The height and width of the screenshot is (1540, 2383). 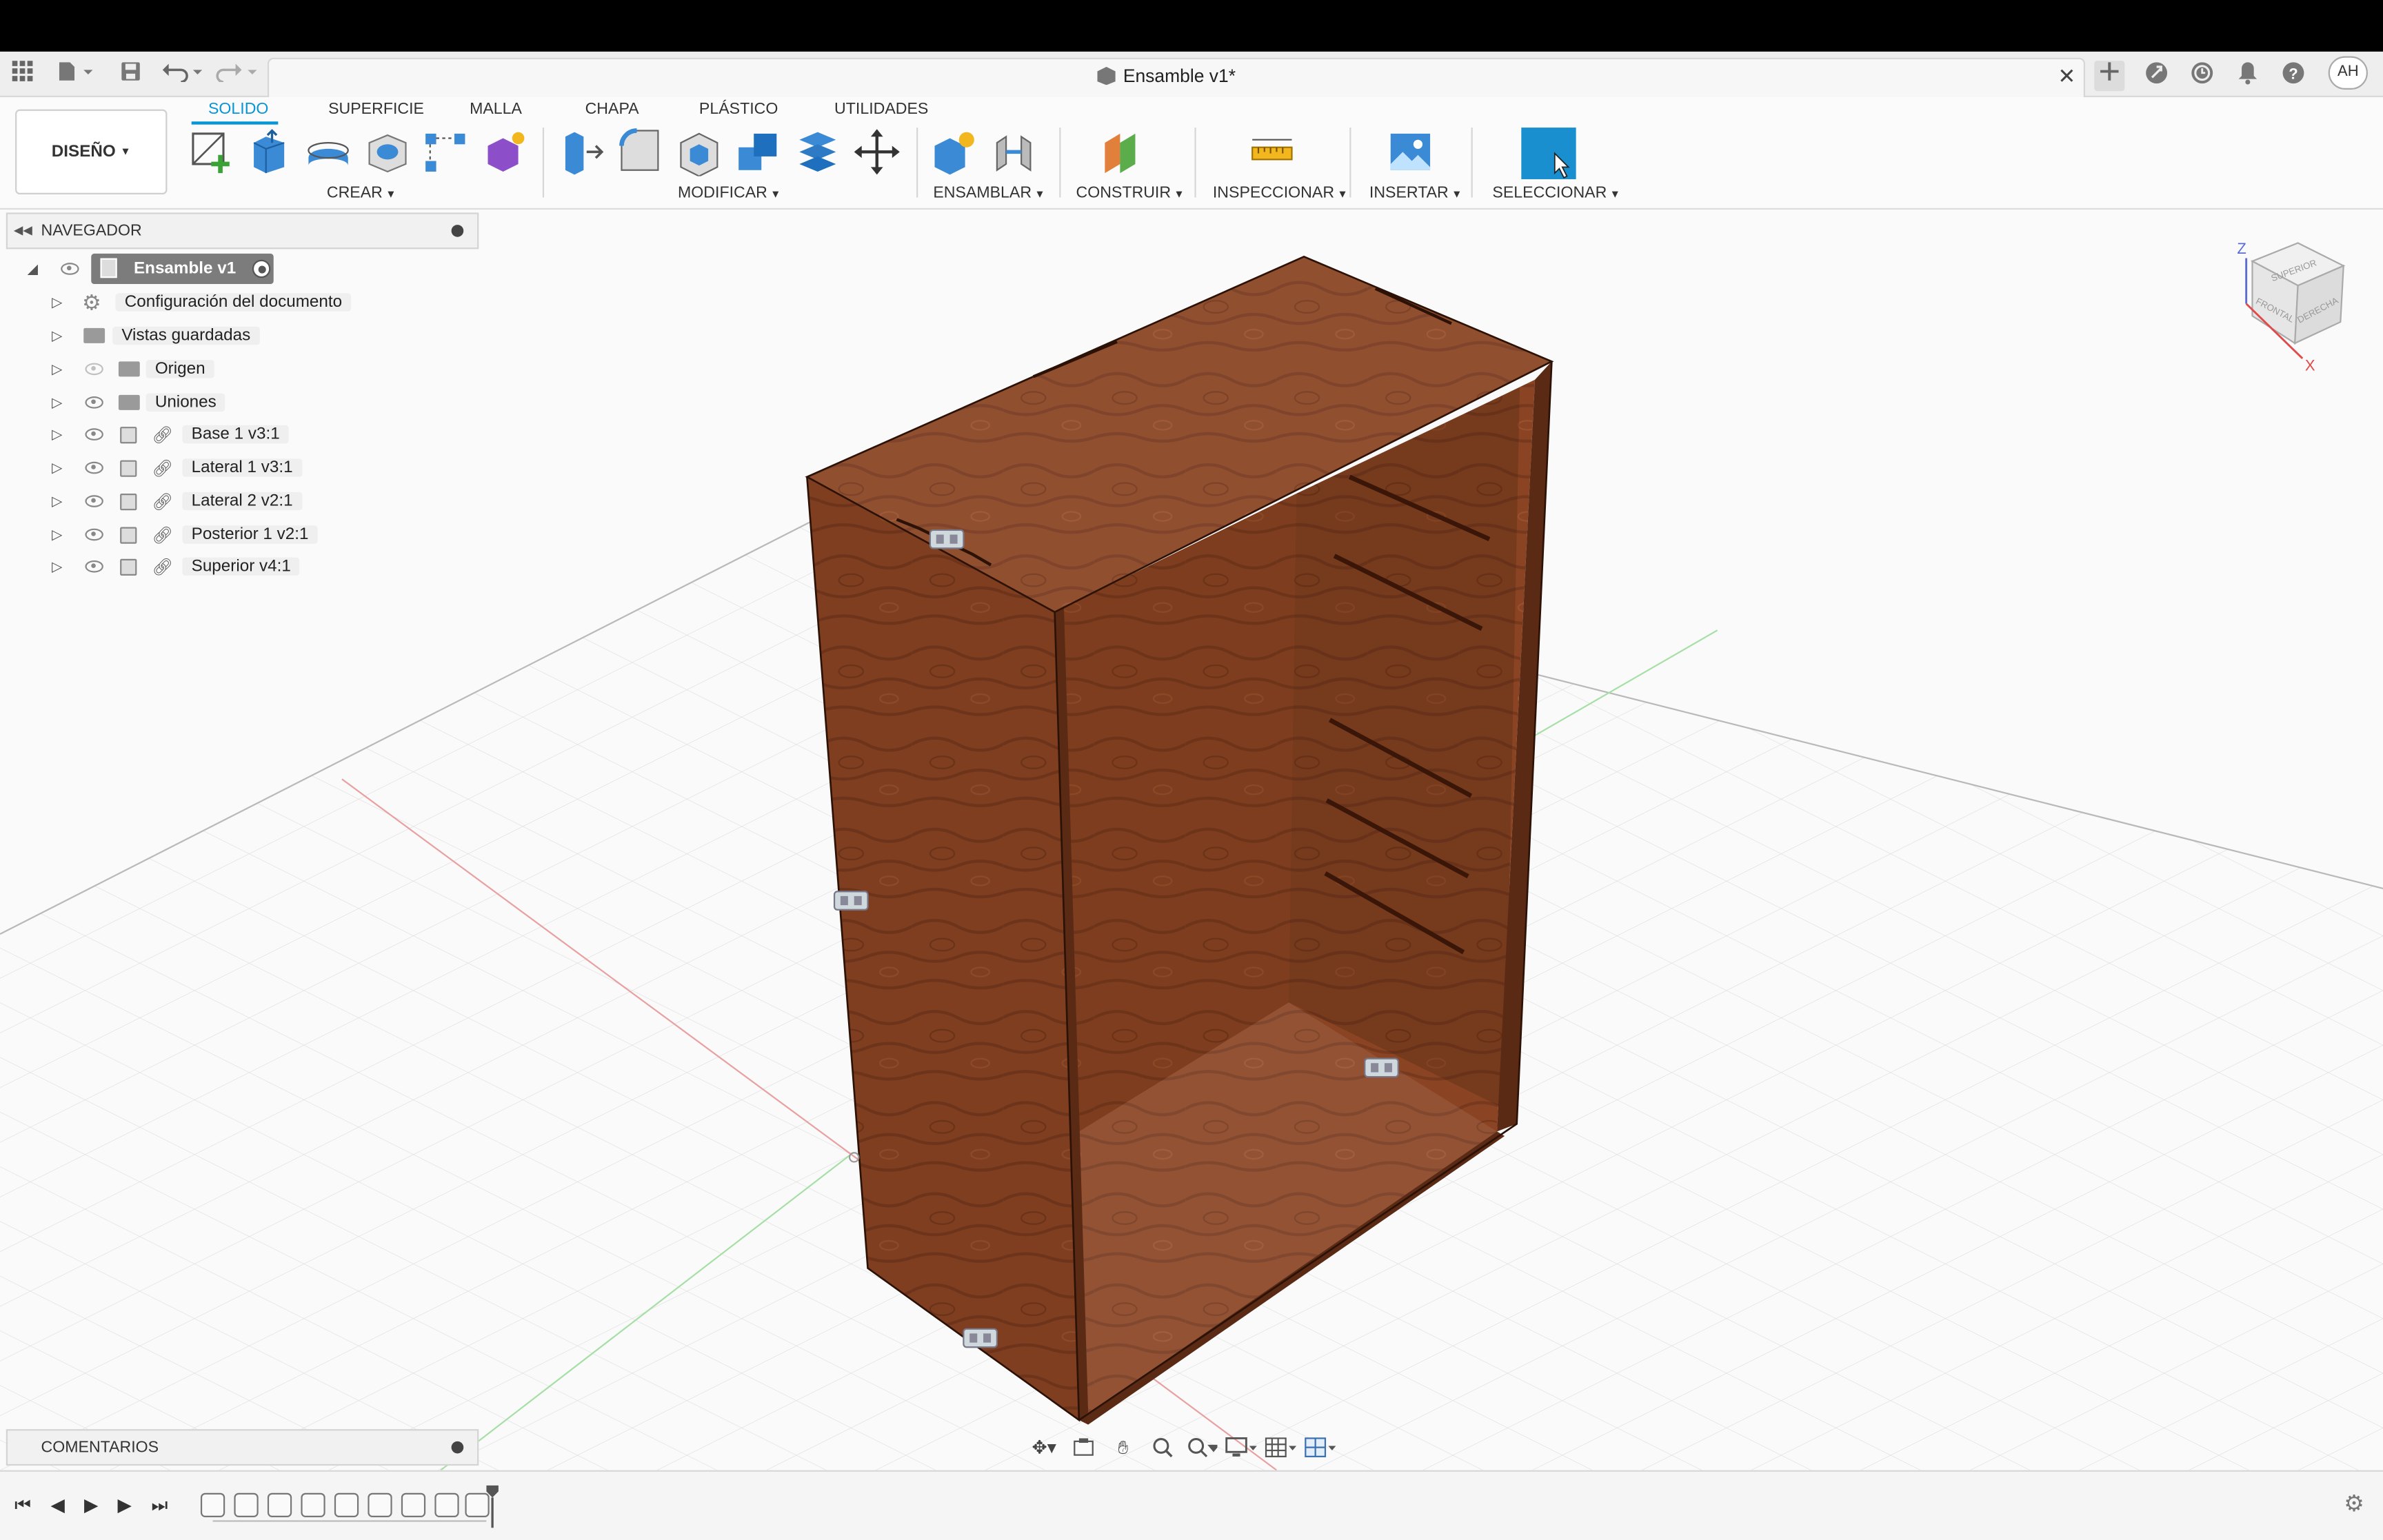 I want to click on data-panel-grid-icon, so click(x=23, y=75).